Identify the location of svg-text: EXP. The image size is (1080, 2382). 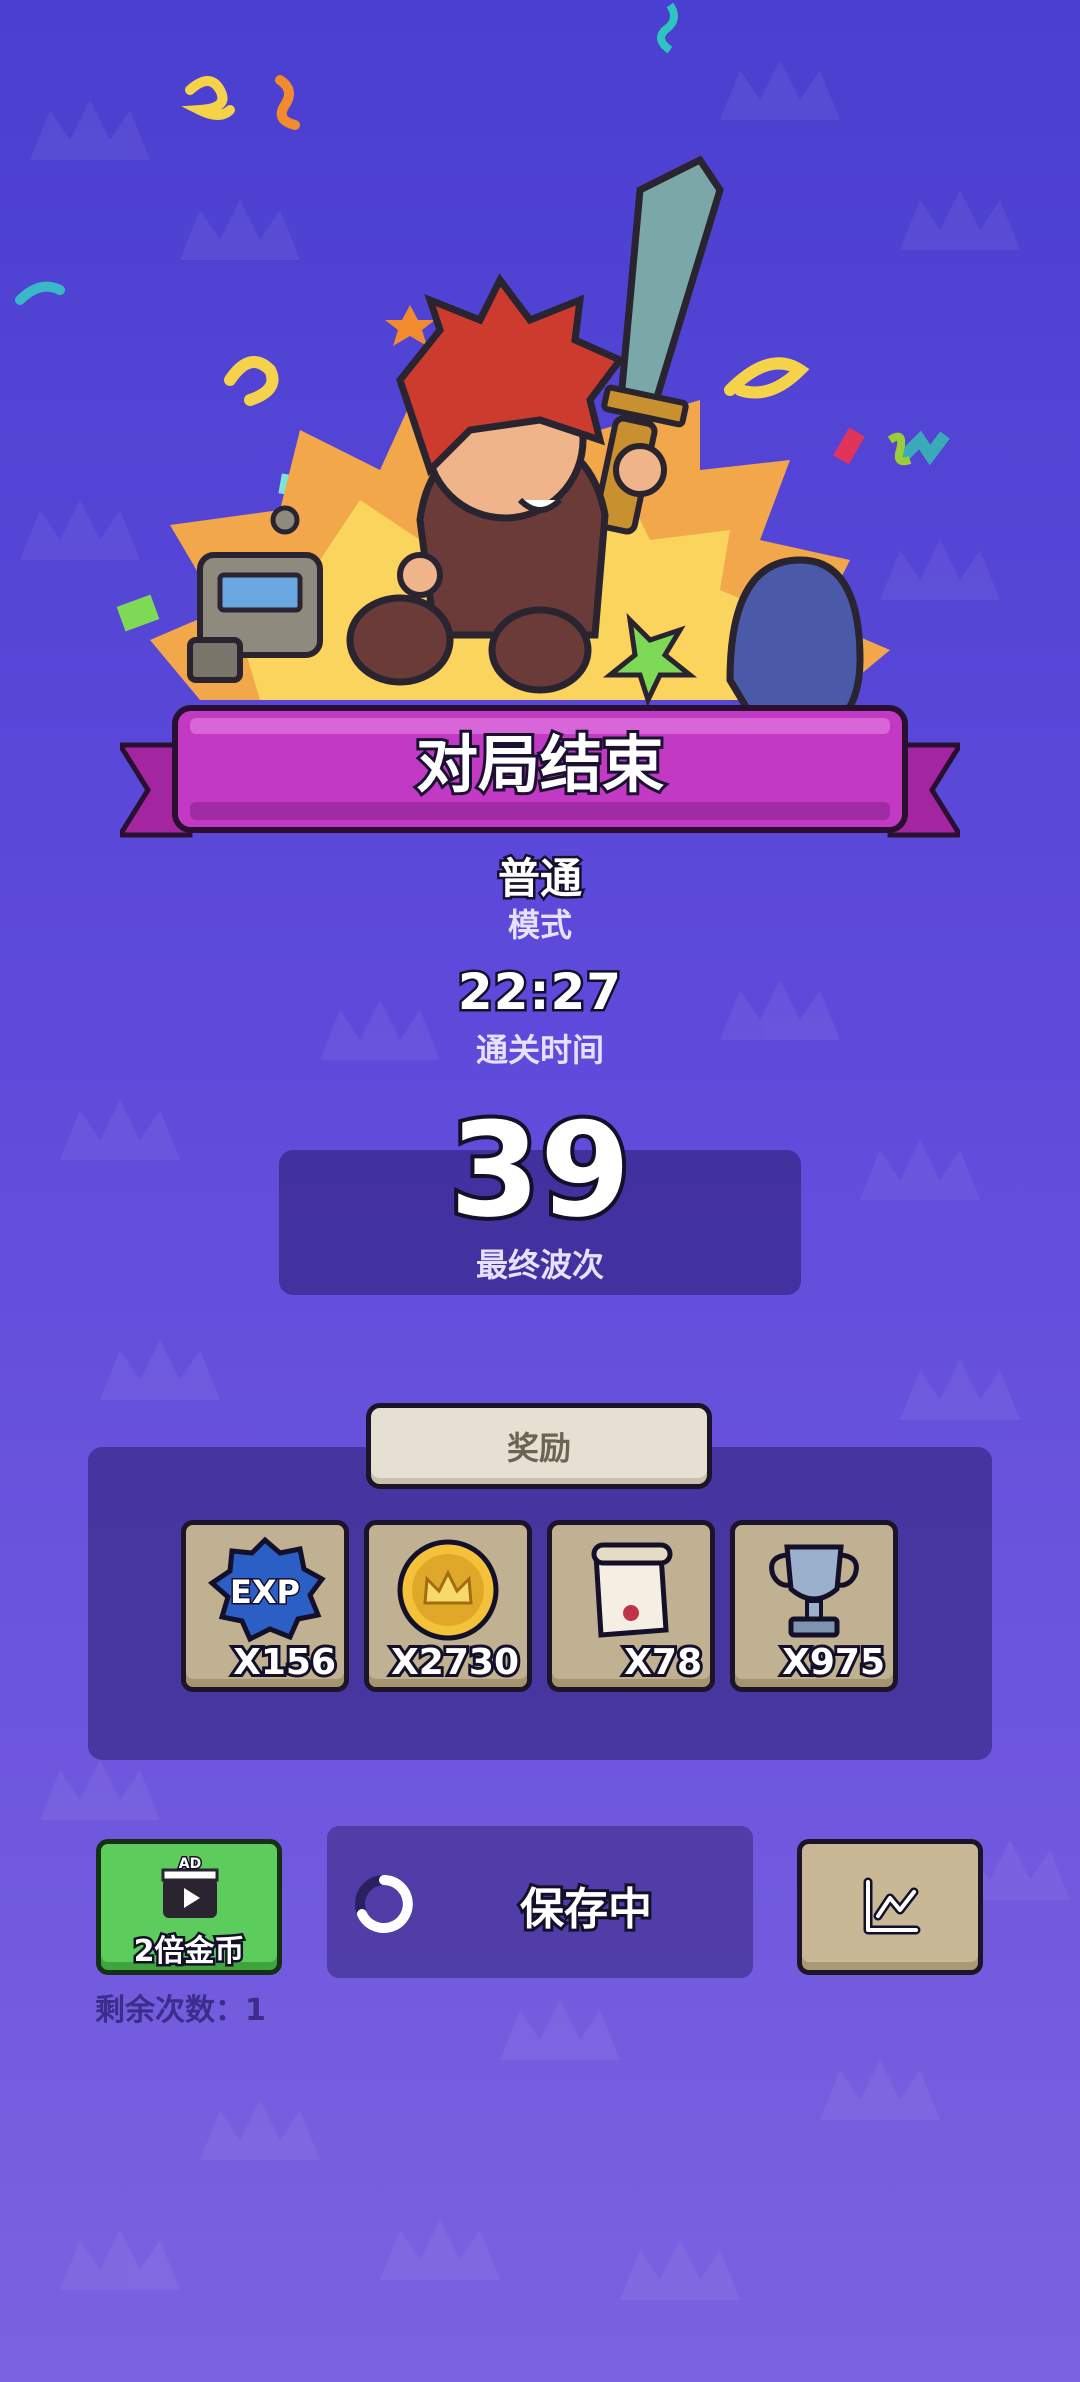
(265, 1592).